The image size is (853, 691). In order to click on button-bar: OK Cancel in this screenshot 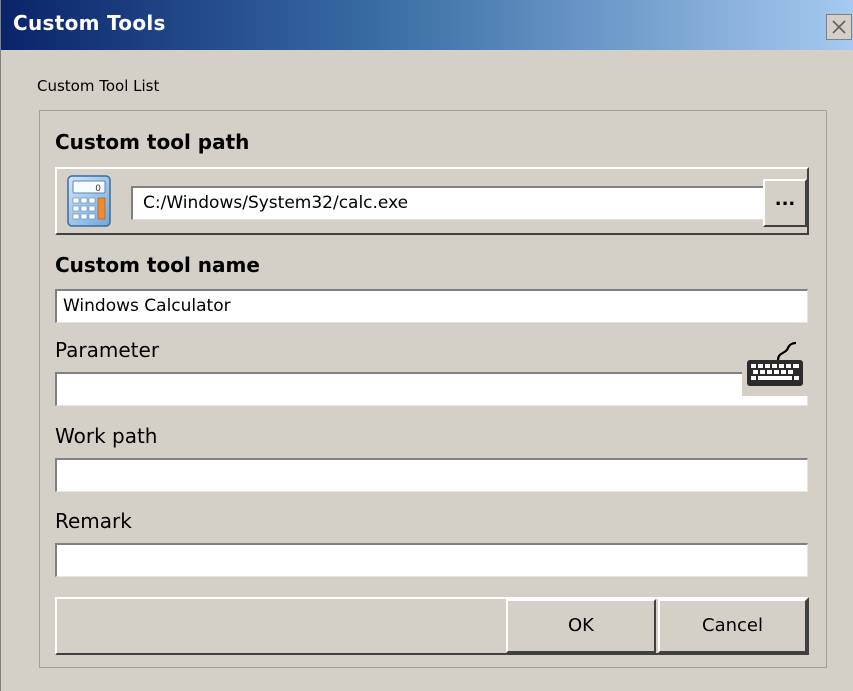, I will do `click(432, 626)`.